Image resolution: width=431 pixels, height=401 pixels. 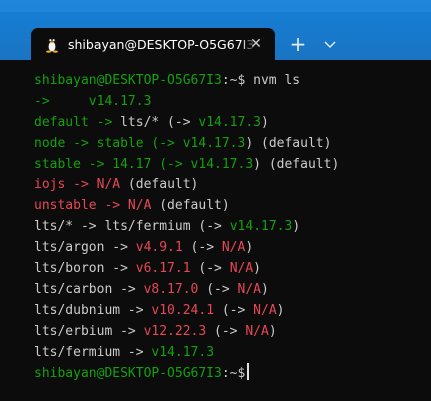 I want to click on tab-title: shibayan@DESKTOP-O5G67I3: ~, so click(x=162, y=44).